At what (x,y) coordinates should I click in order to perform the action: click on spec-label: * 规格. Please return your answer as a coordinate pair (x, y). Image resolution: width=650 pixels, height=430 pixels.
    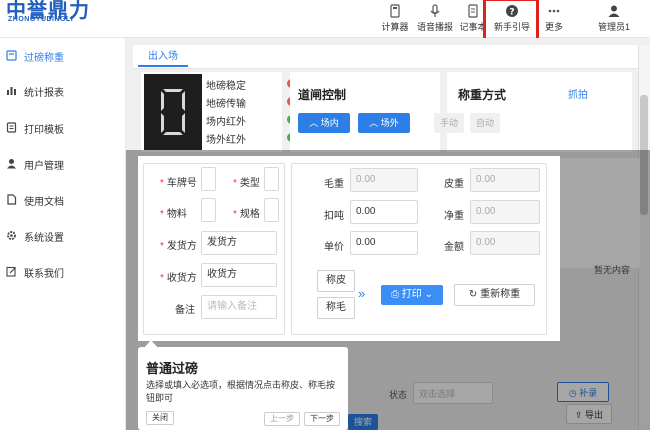
    Looking at the image, I should click on (246, 214).